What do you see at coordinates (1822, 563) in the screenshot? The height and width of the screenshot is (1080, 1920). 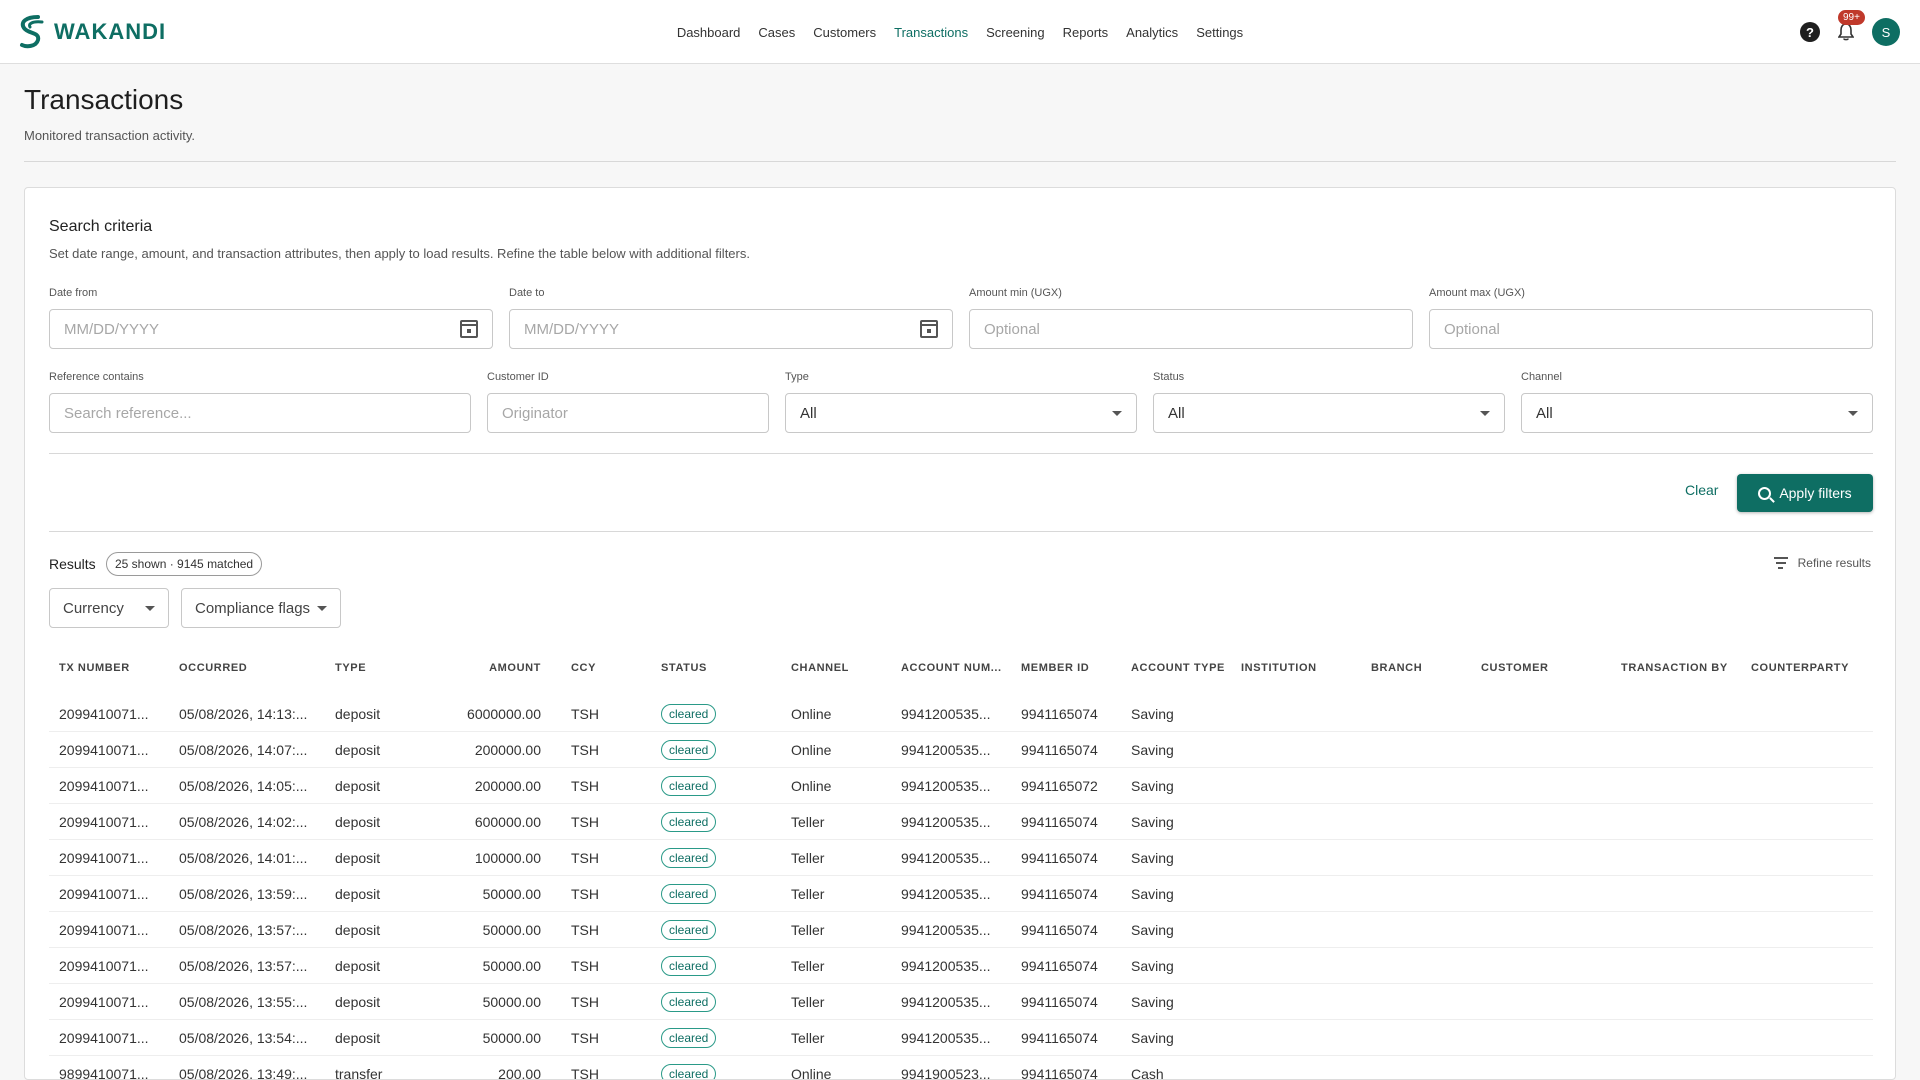 I see `refine-results-button: Refine results` at bounding box center [1822, 563].